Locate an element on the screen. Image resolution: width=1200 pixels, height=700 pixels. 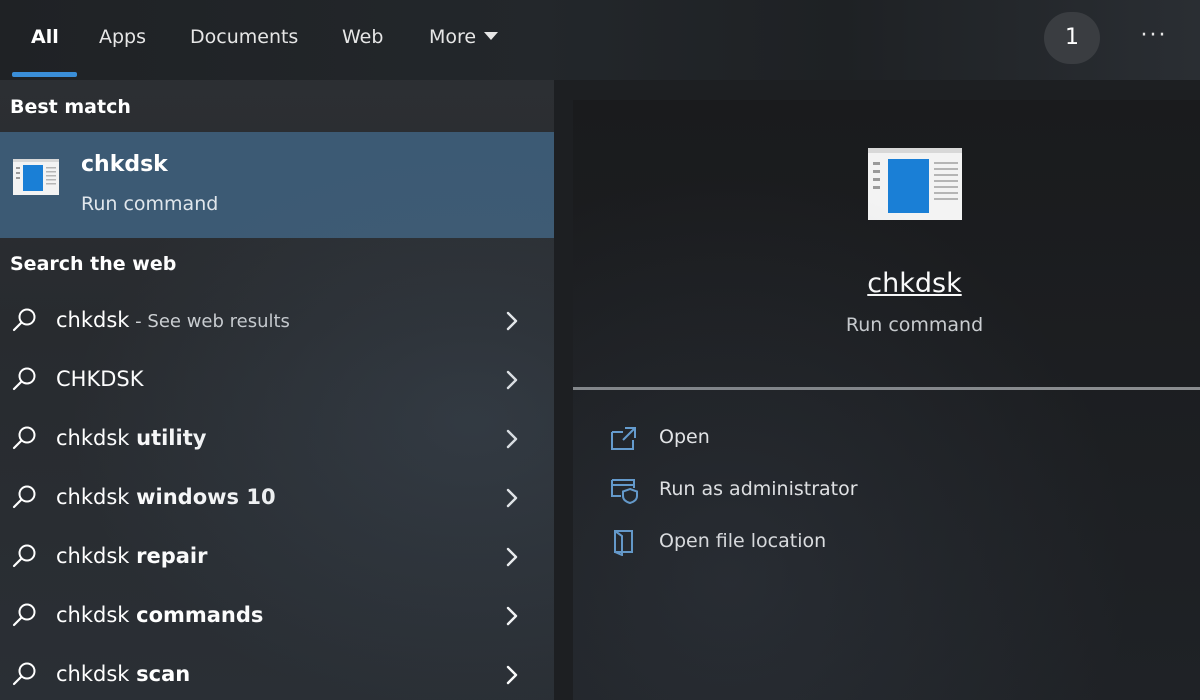
search-web-header: Search the web is located at coordinates (93, 264).